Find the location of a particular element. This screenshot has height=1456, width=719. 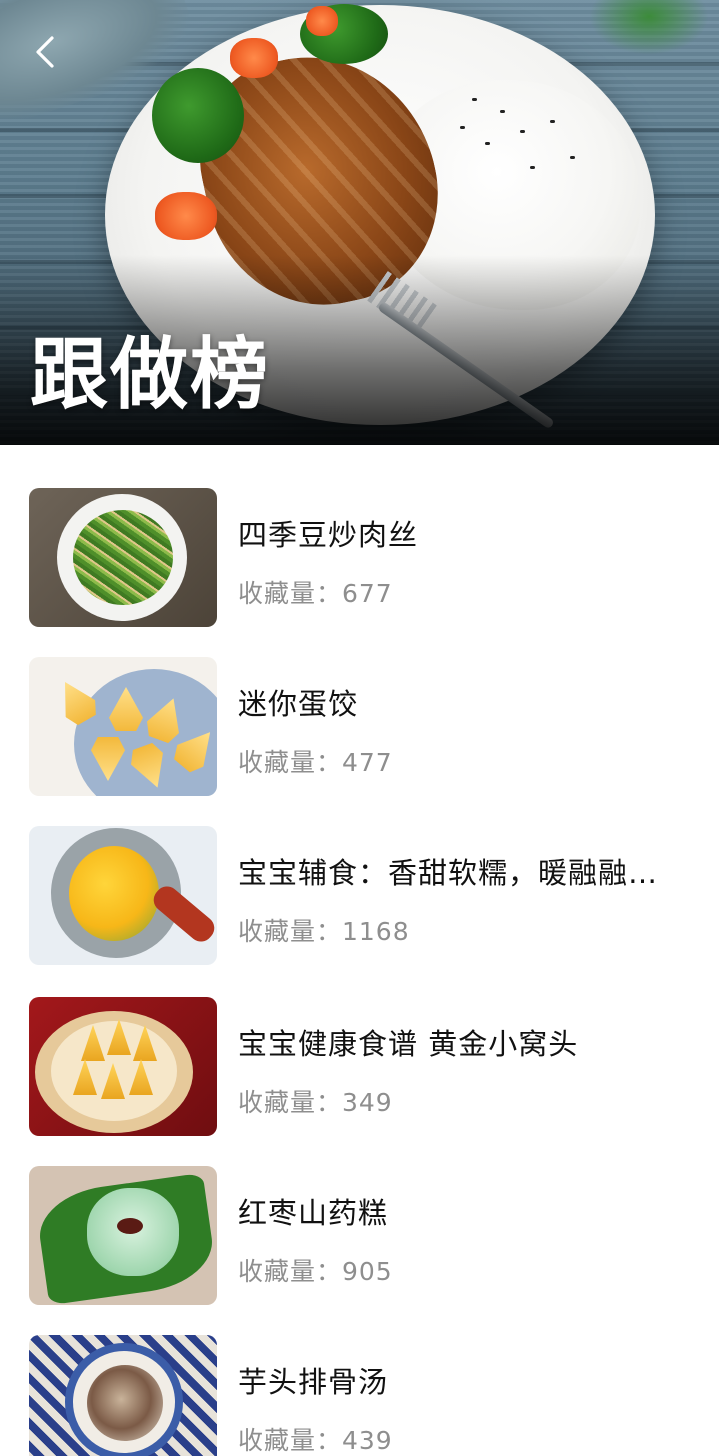

recipe-item: 芋头排骨汤 收藏量：439 is located at coordinates (359, 1395).